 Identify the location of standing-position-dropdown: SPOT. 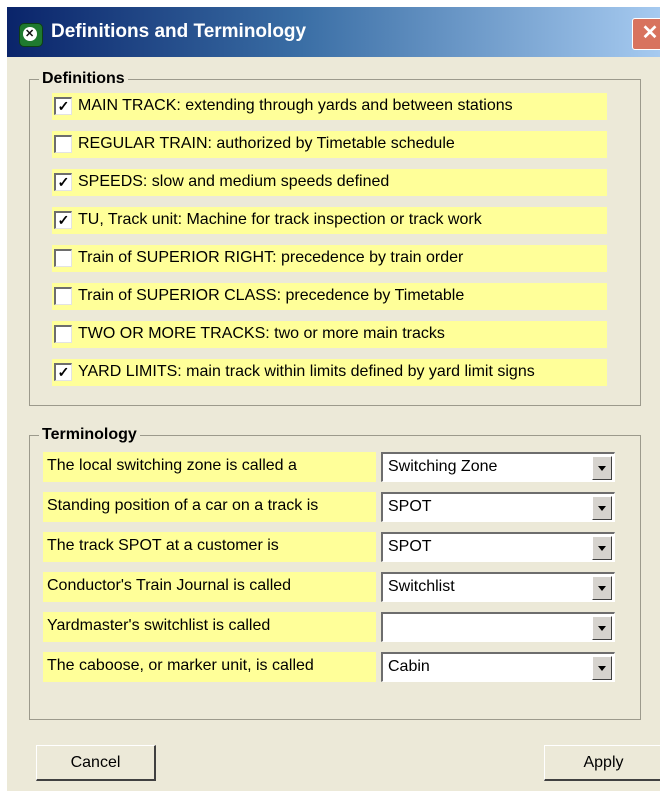
(498, 507).